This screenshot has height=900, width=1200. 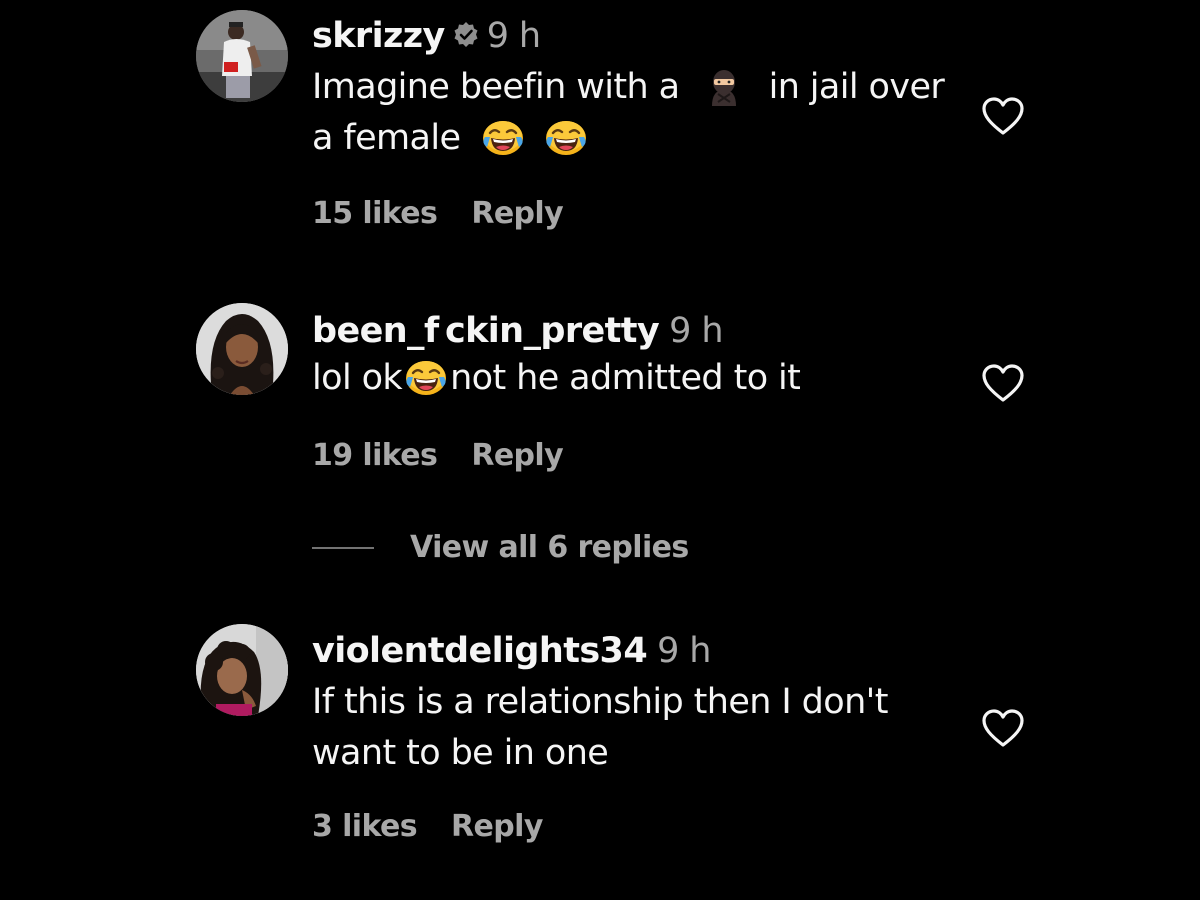 I want to click on view-replies-label: View all 6 replies, so click(x=549, y=547).